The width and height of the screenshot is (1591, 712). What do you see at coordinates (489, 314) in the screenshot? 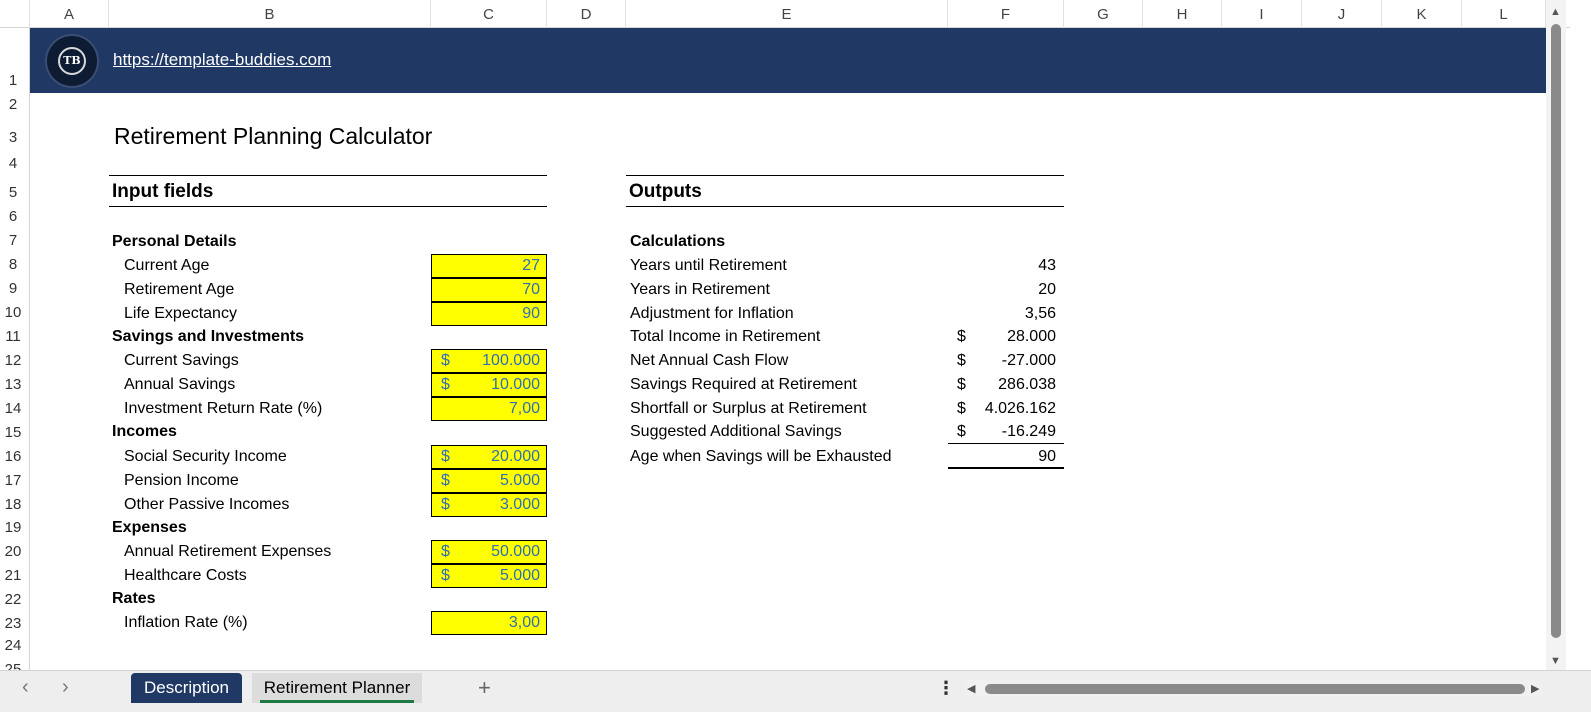
I see `life-expectancy-input: 90` at bounding box center [489, 314].